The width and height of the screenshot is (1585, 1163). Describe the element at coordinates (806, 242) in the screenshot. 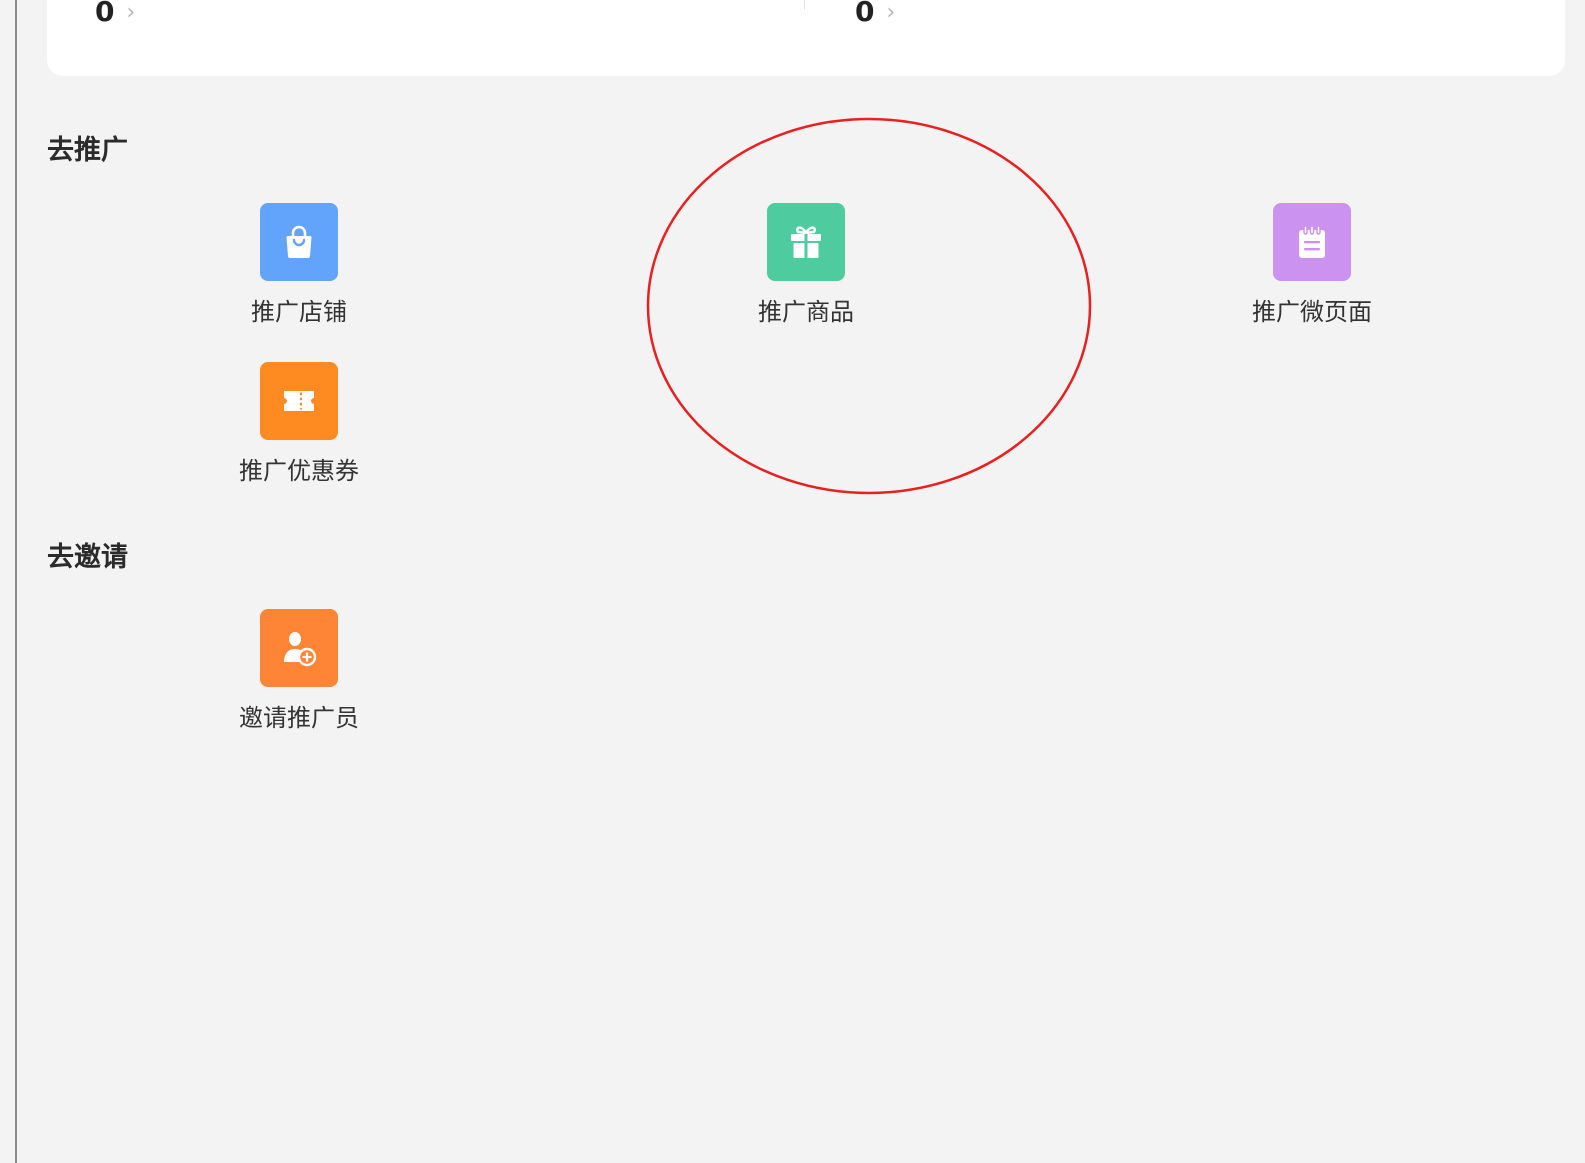

I see `gift-icon` at that location.